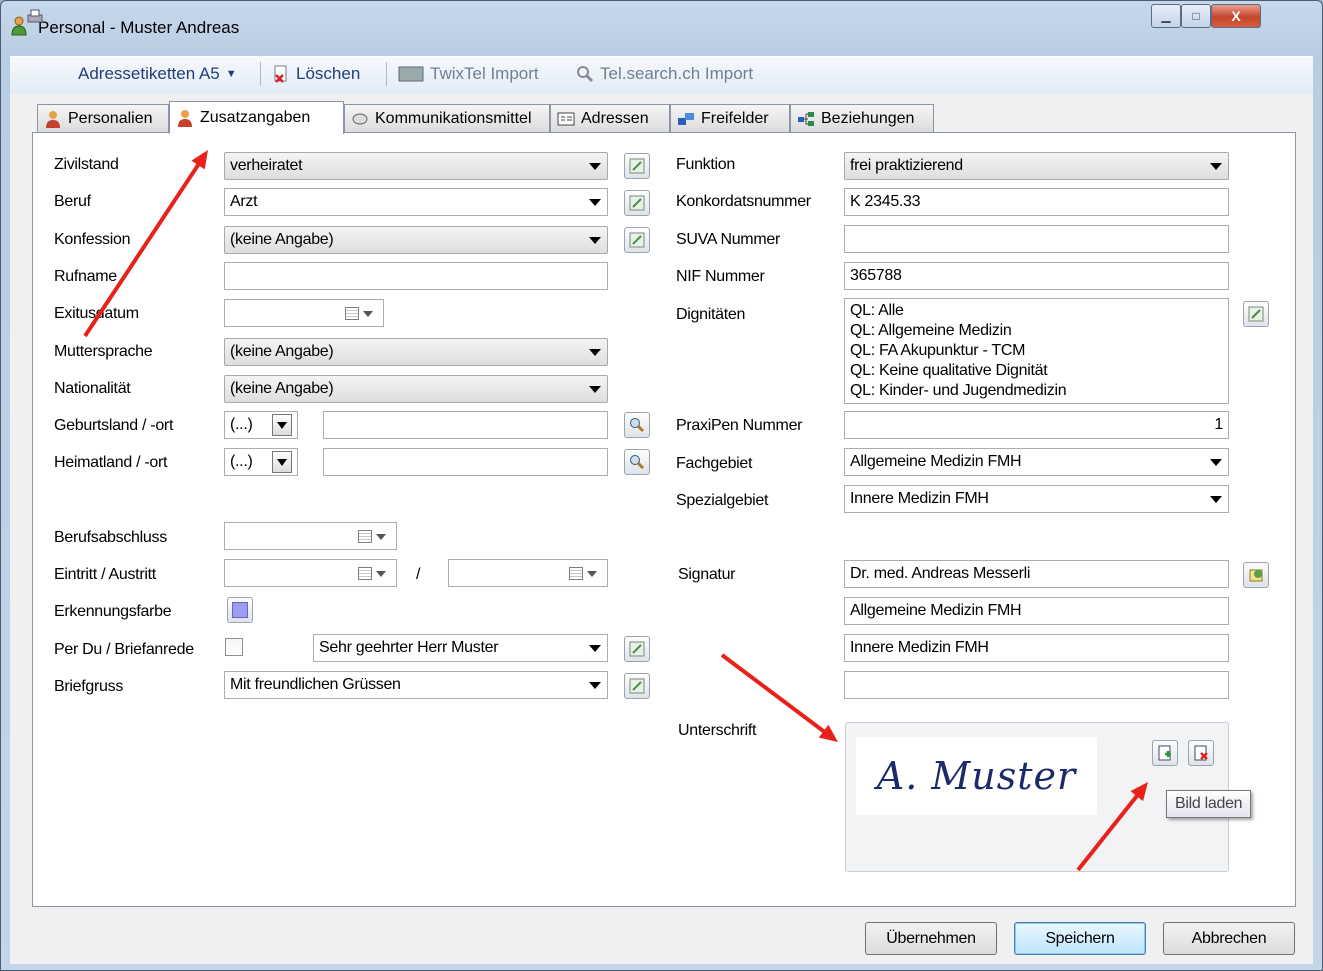  I want to click on list-item: QL: Allgemeine Medizin, so click(1036, 331).